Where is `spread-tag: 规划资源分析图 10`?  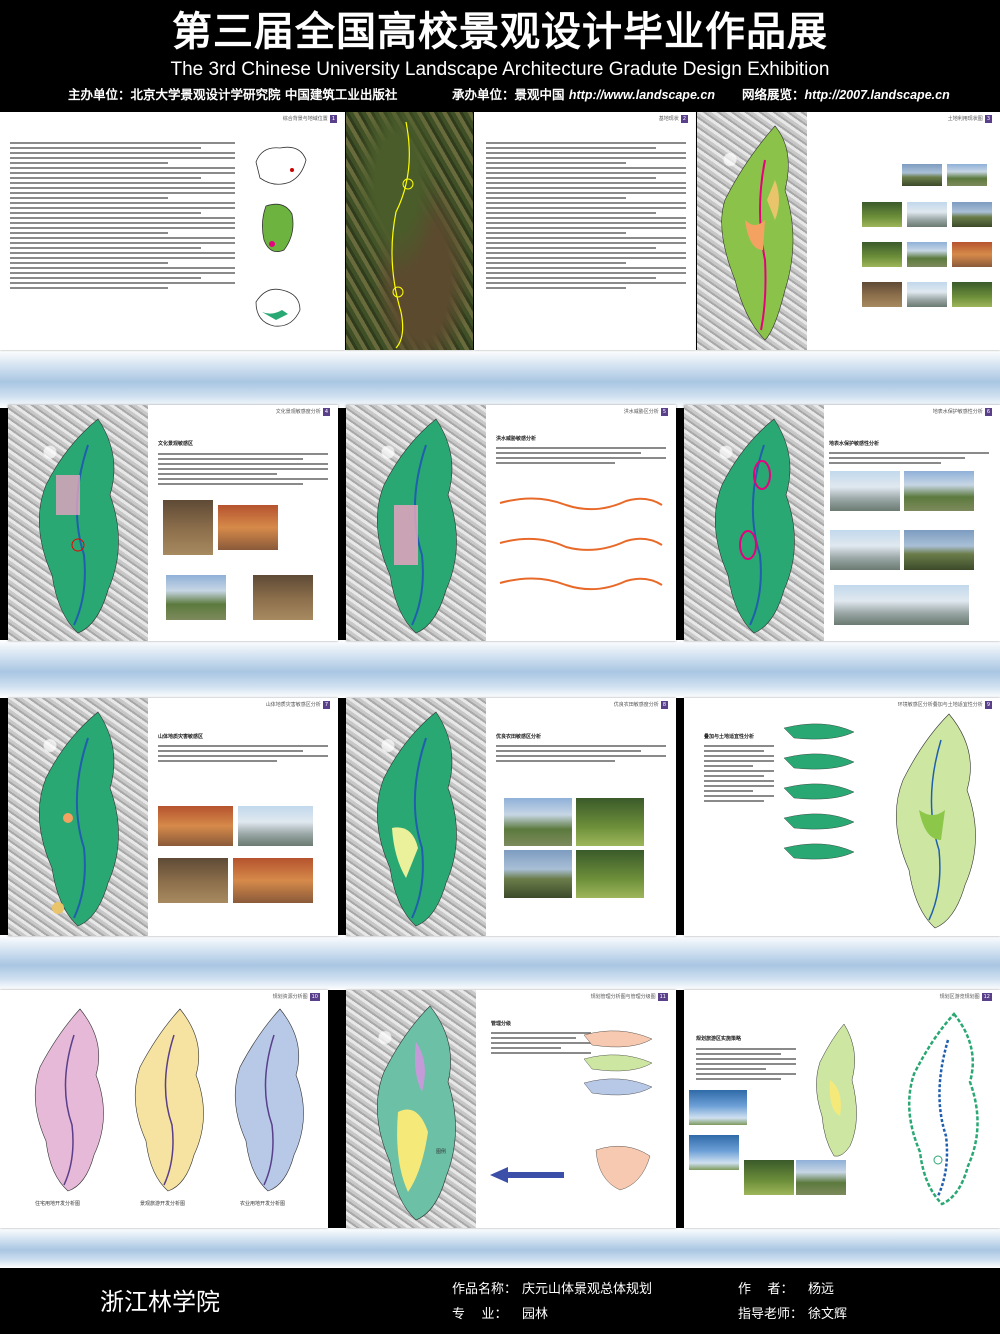 spread-tag: 规划资源分析图 10 is located at coordinates (296, 997).